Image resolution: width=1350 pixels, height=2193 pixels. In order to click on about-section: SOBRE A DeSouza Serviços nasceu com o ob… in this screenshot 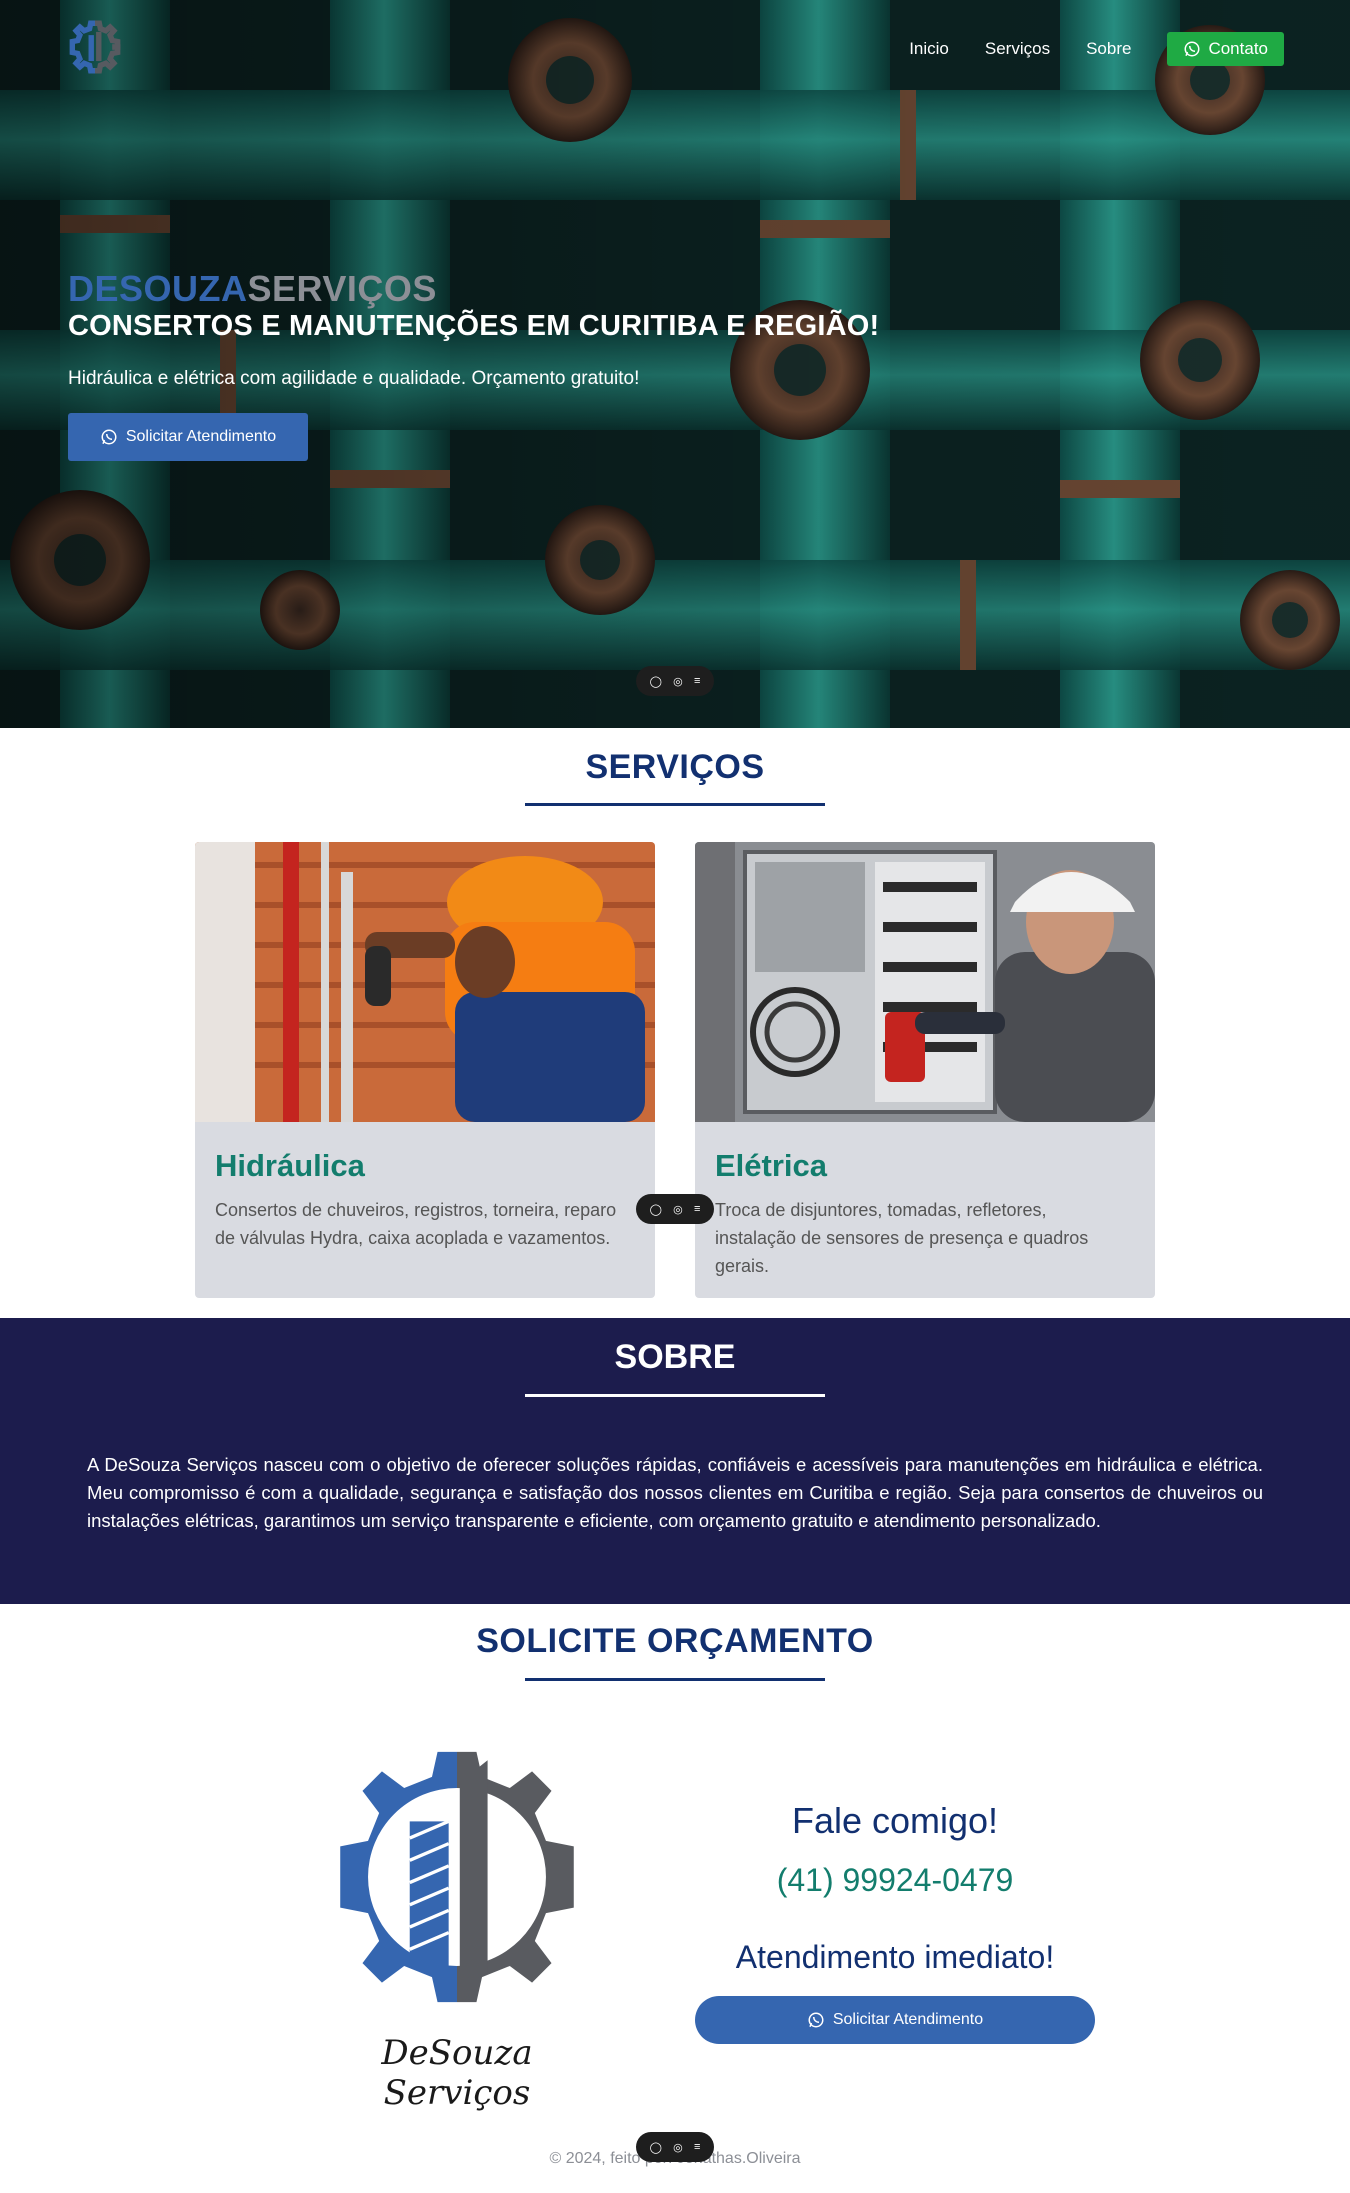, I will do `click(675, 1461)`.